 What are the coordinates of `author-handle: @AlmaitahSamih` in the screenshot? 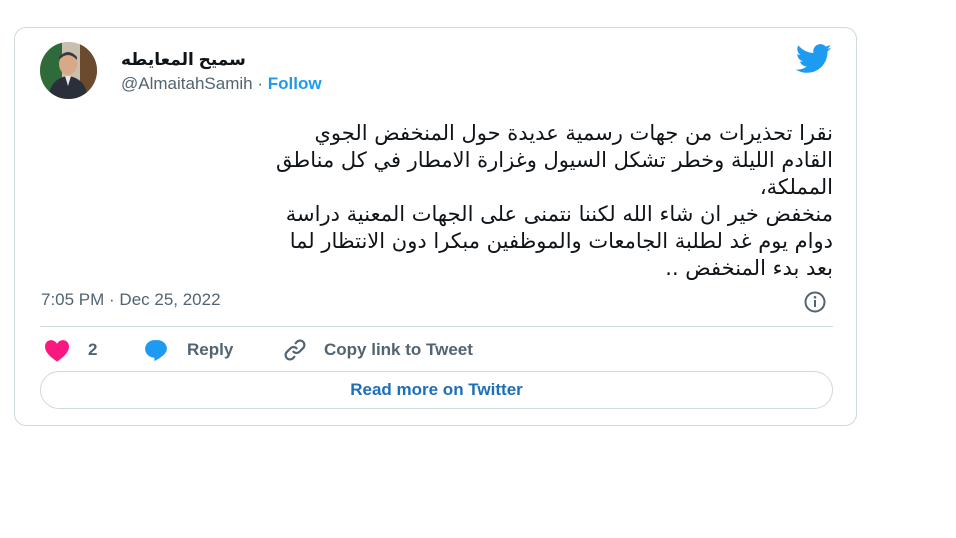 It's located at (187, 83).